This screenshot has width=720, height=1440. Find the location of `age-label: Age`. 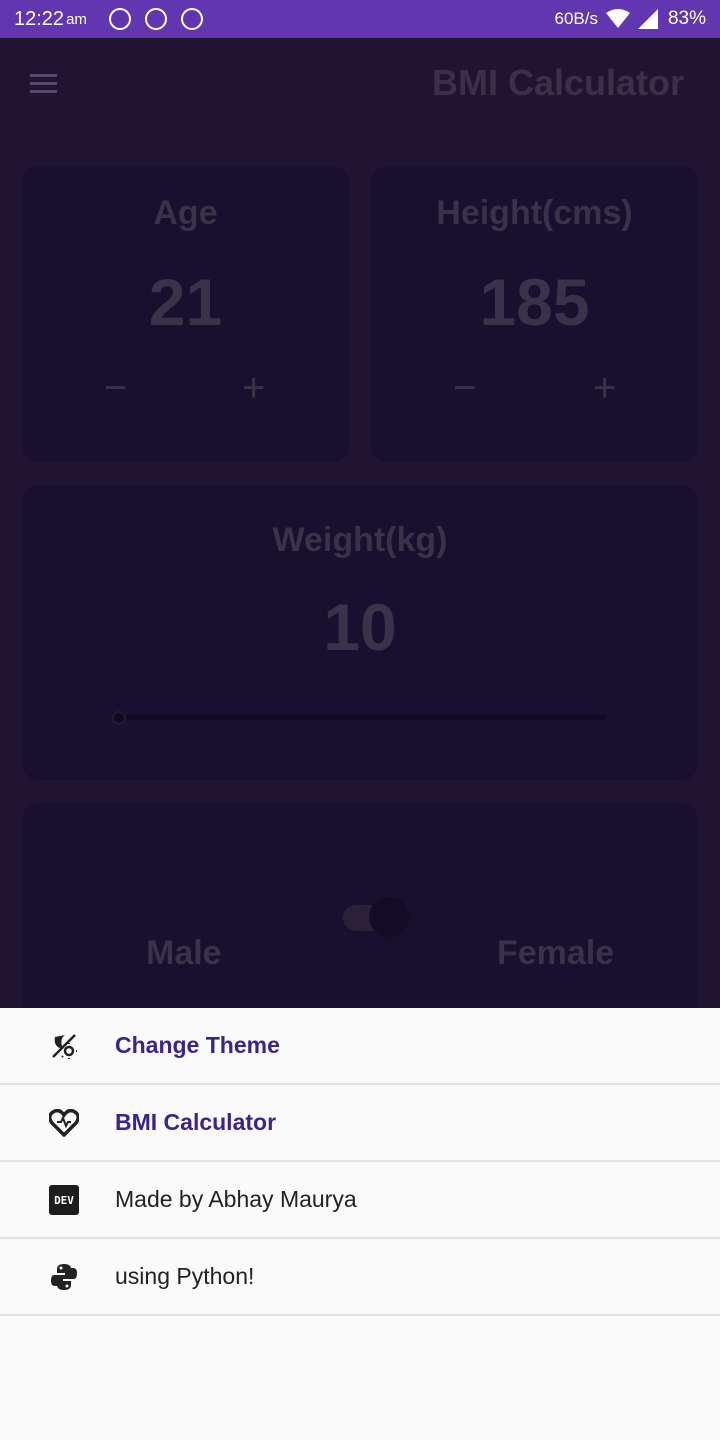

age-label: Age is located at coordinates (185, 213).